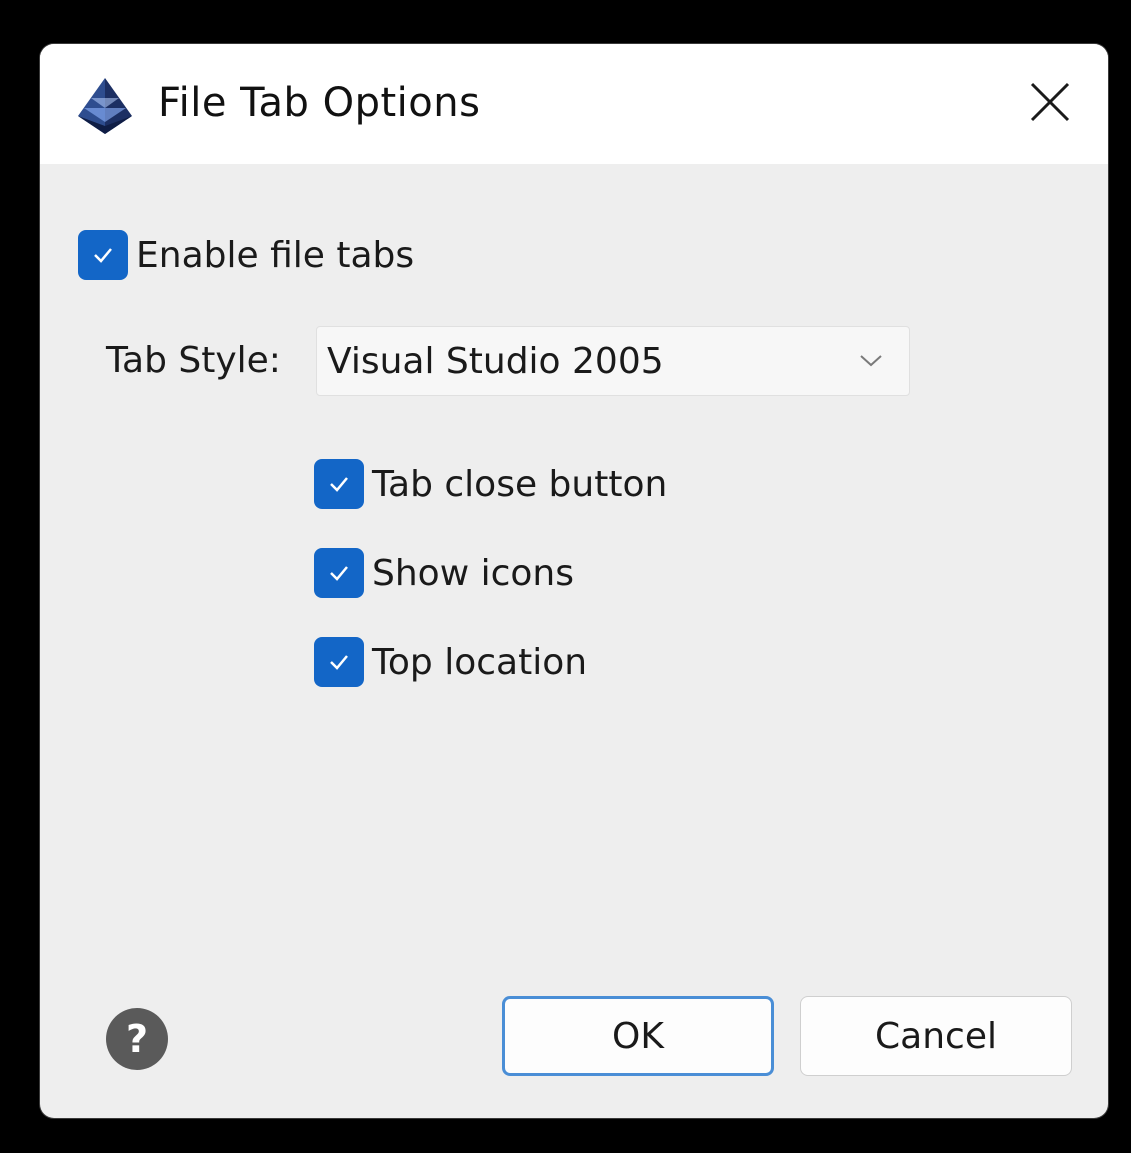 Image resolution: width=1131 pixels, height=1153 pixels. Describe the element at coordinates (638, 1036) in the screenshot. I see `ok-button: OK` at that location.